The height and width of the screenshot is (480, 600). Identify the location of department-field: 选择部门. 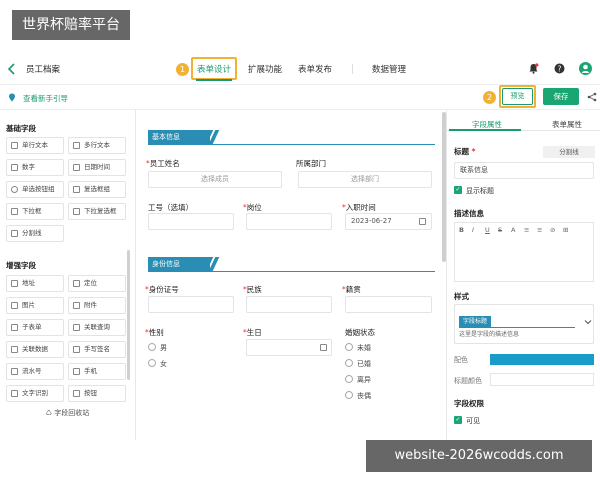
(365, 179).